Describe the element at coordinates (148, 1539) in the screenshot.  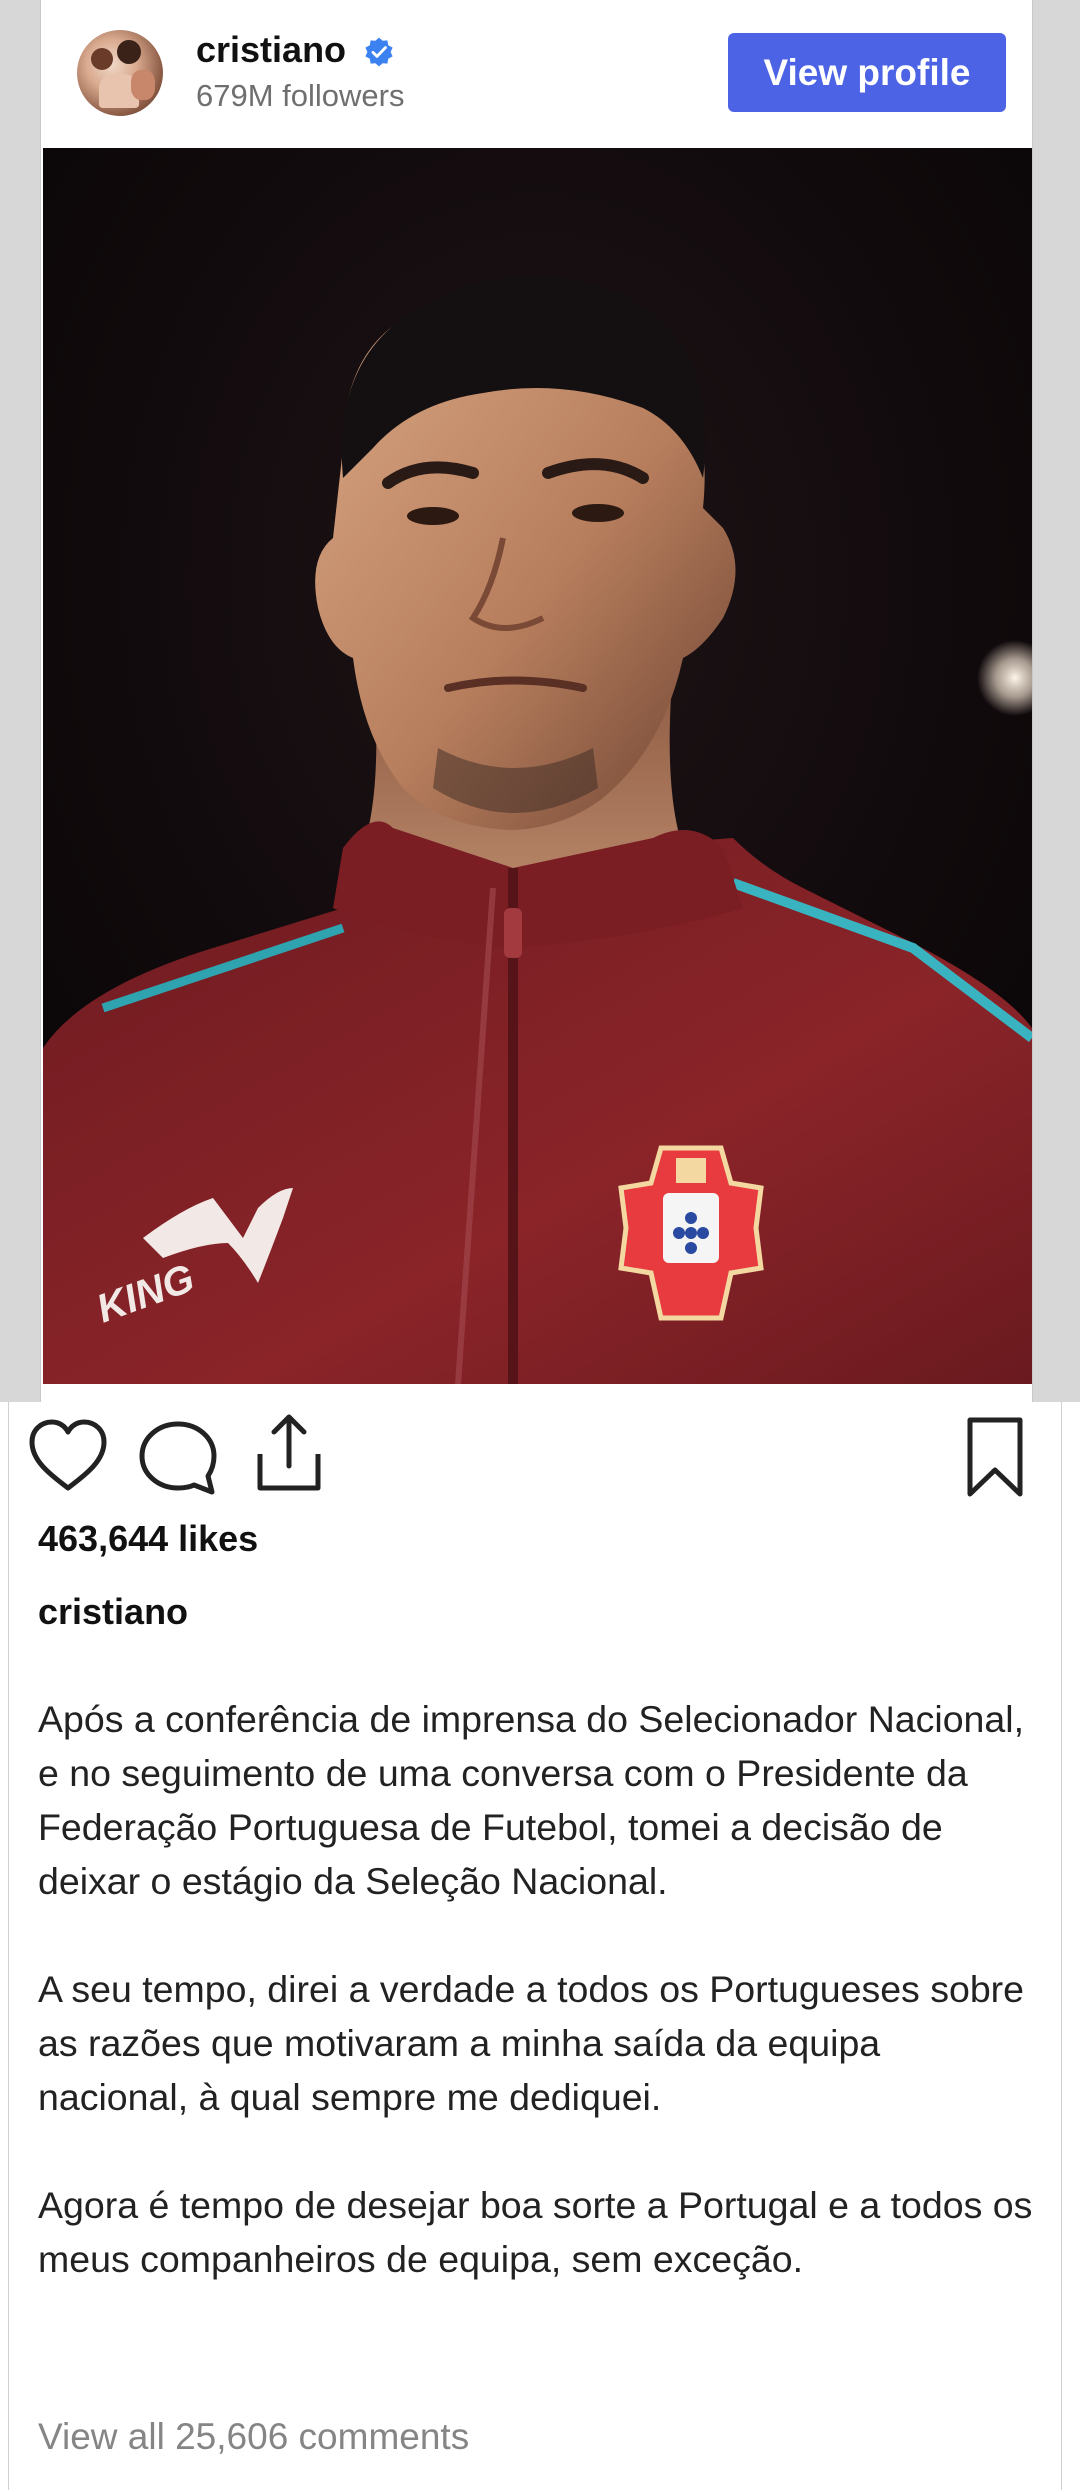
I see `likes-count: 463,644 likes` at that location.